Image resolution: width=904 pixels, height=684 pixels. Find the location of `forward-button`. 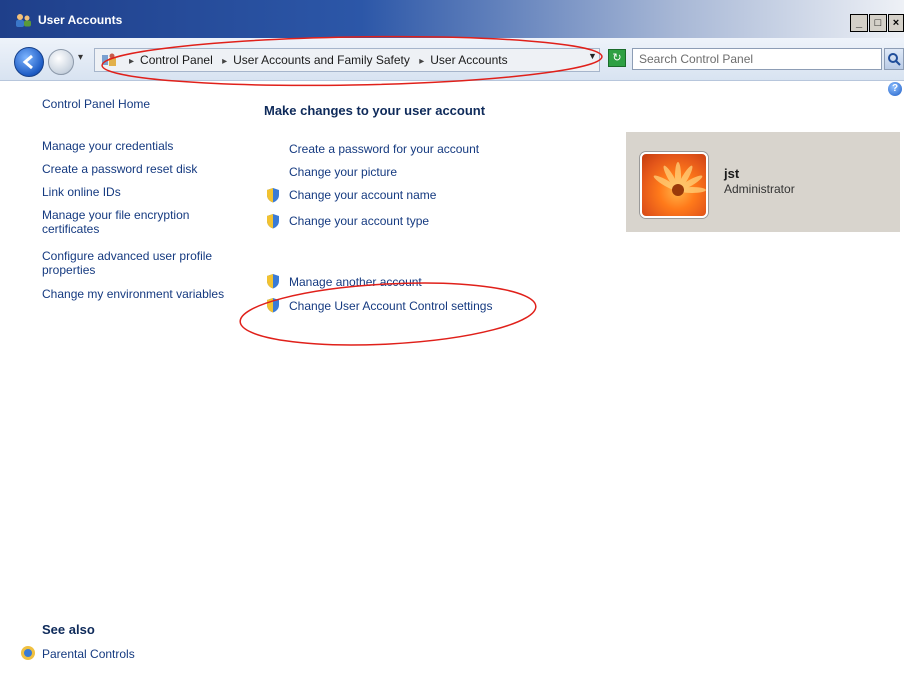

forward-button is located at coordinates (61, 62).